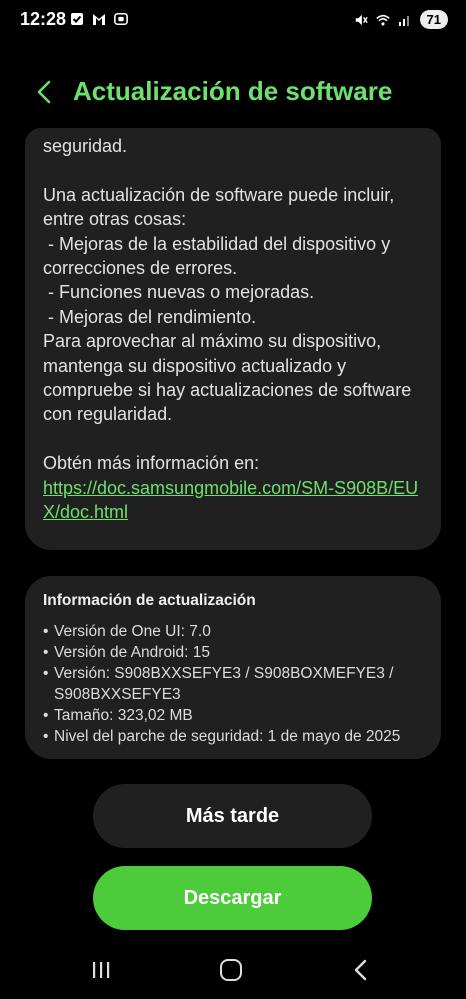 This screenshot has height=999, width=466. What do you see at coordinates (361, 970) in the screenshot?
I see `back-icon` at bounding box center [361, 970].